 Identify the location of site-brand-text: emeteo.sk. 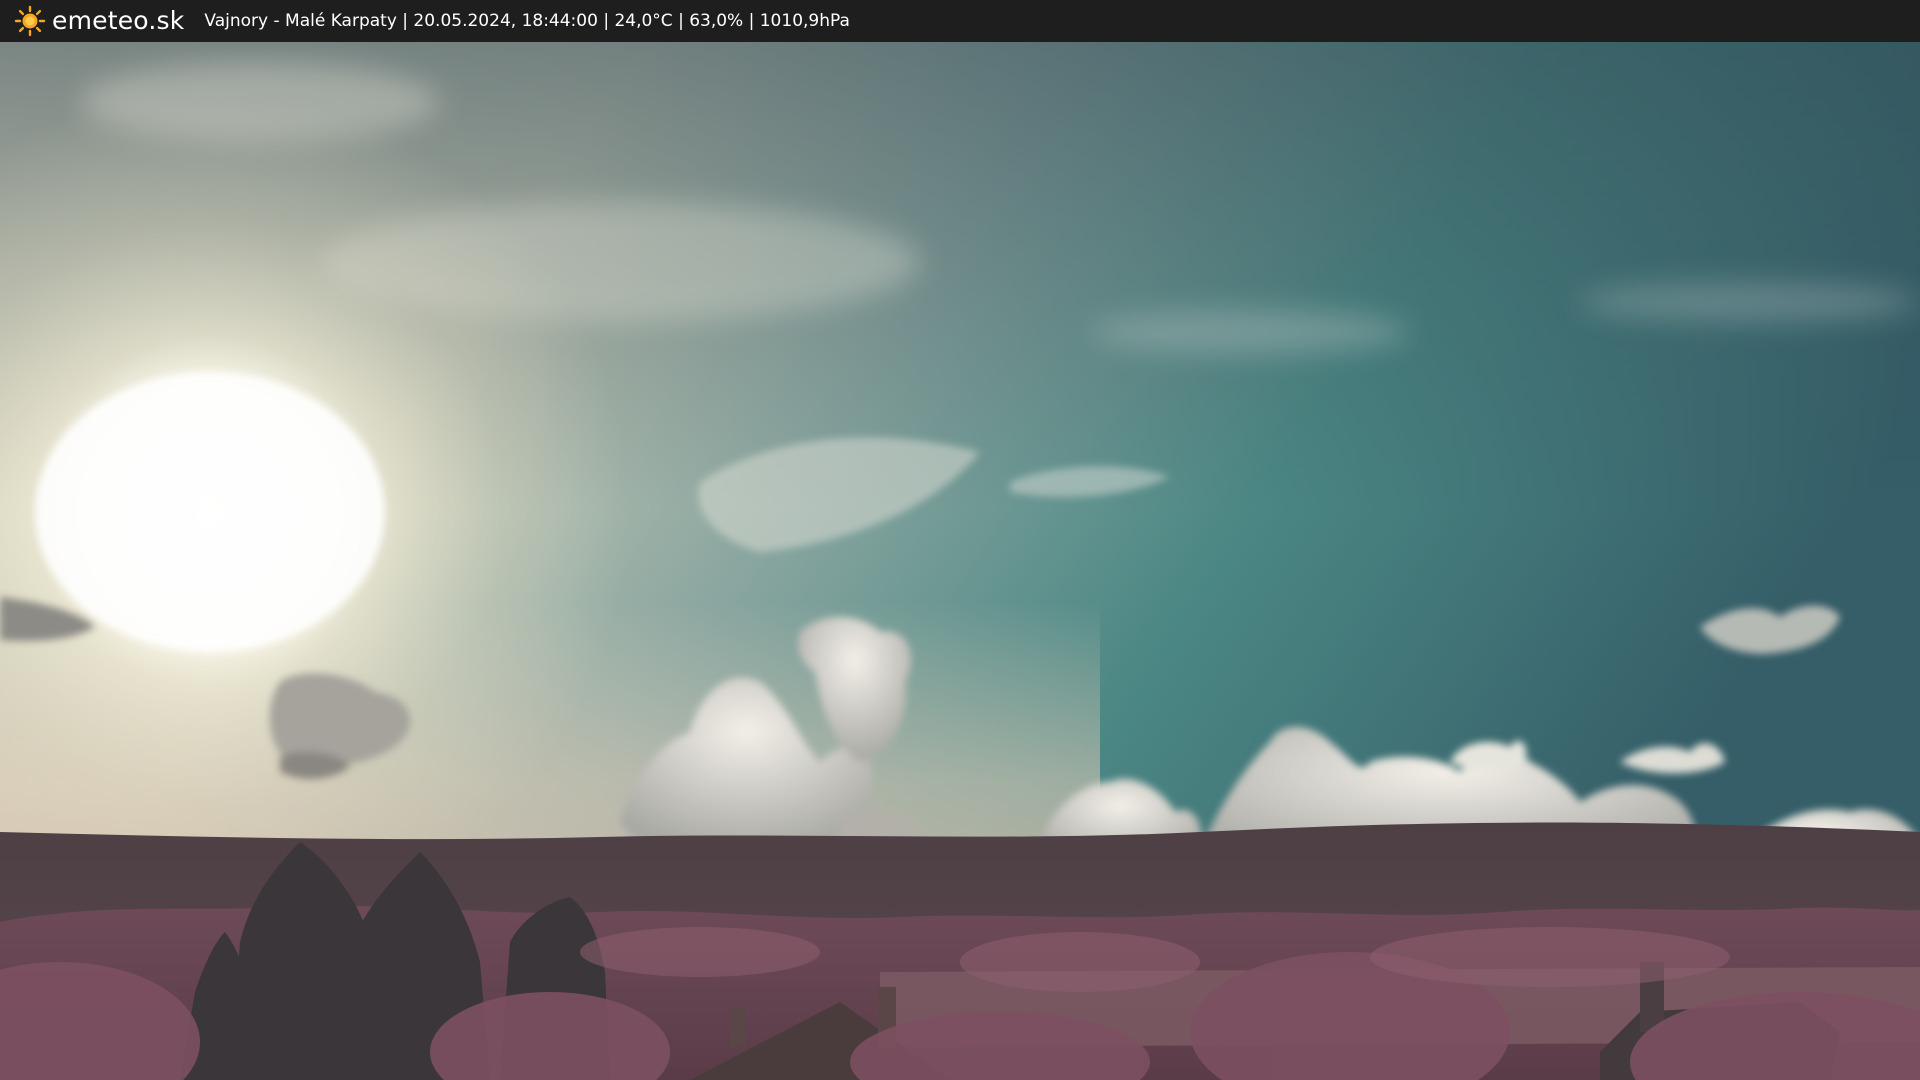
(118, 20).